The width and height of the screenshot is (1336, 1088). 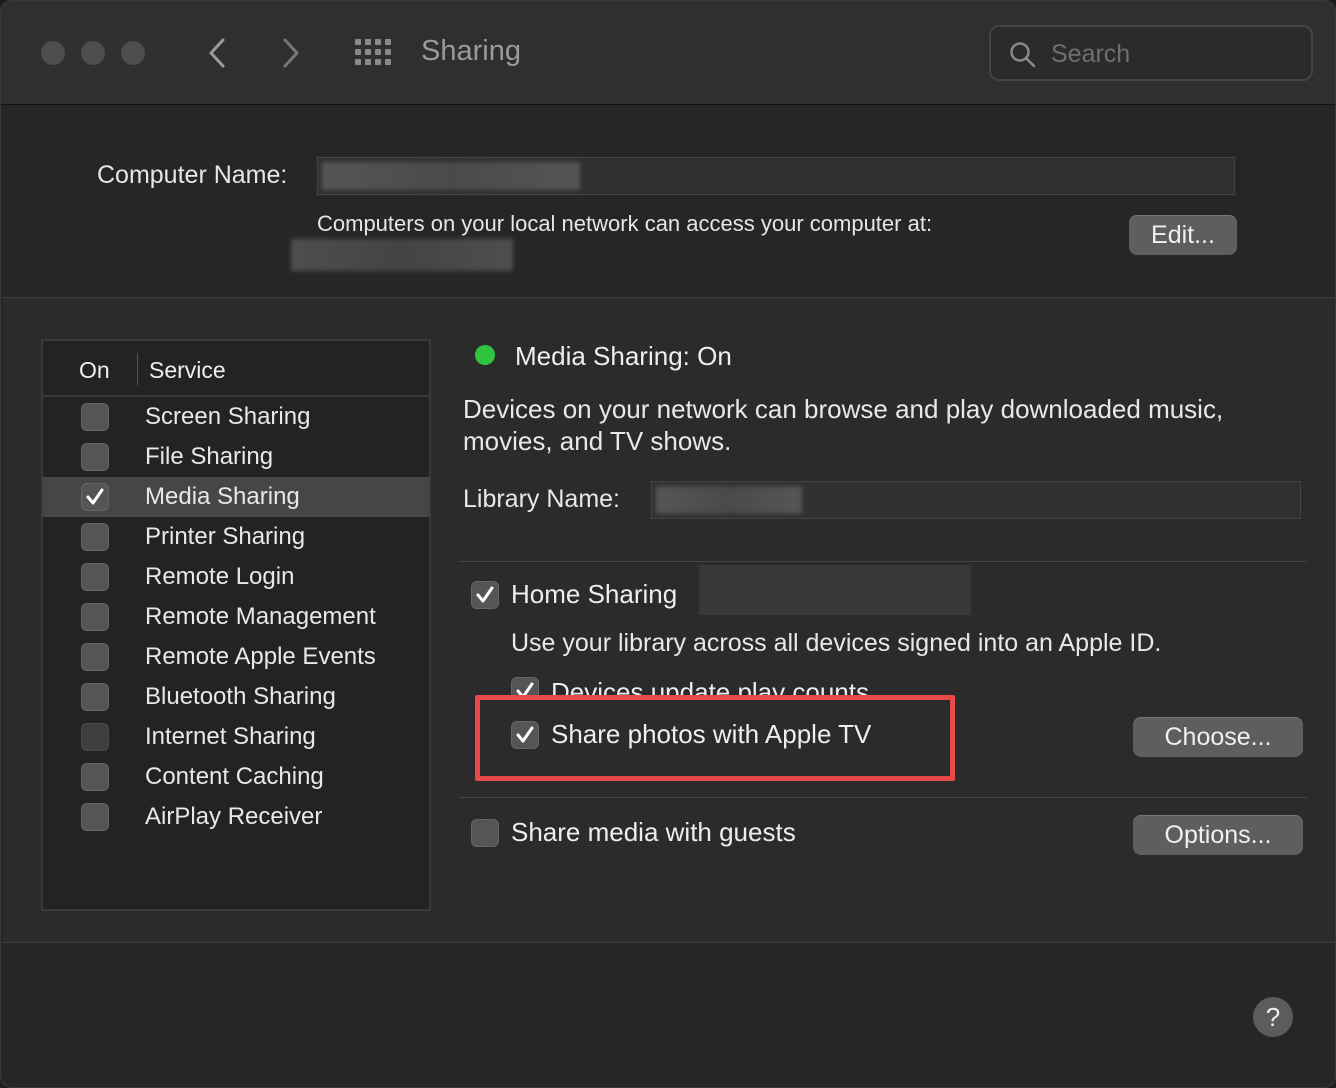 I want to click on library-name-field, so click(x=976, y=500).